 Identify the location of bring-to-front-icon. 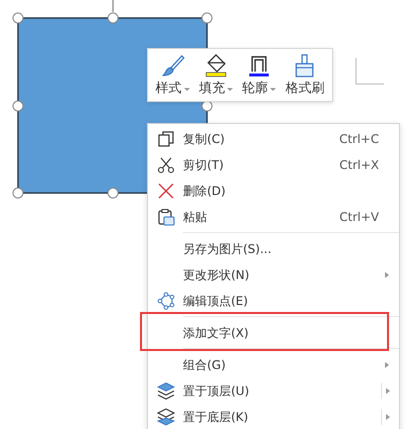
(165, 391).